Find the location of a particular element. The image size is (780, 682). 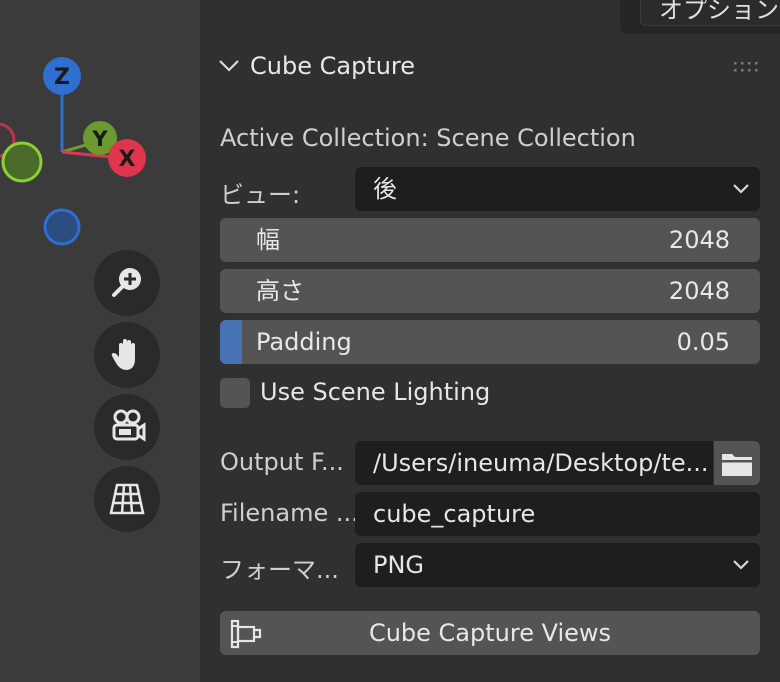

hand-pan-icon is located at coordinates (123, 354).